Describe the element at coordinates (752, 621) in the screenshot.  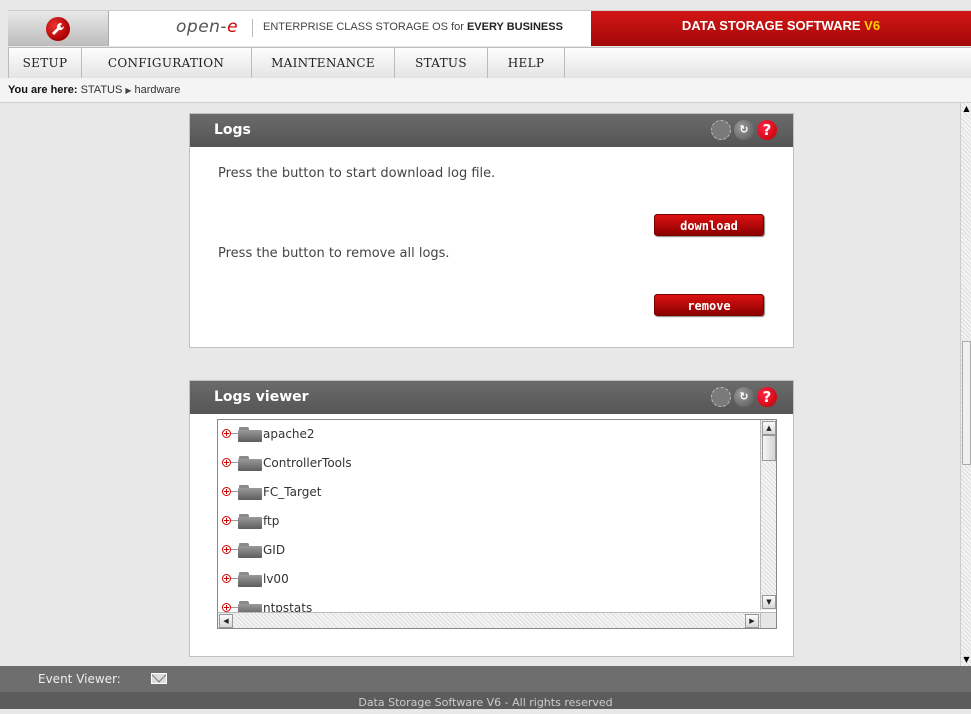
I see `scroll-right-icon: ▶` at that location.